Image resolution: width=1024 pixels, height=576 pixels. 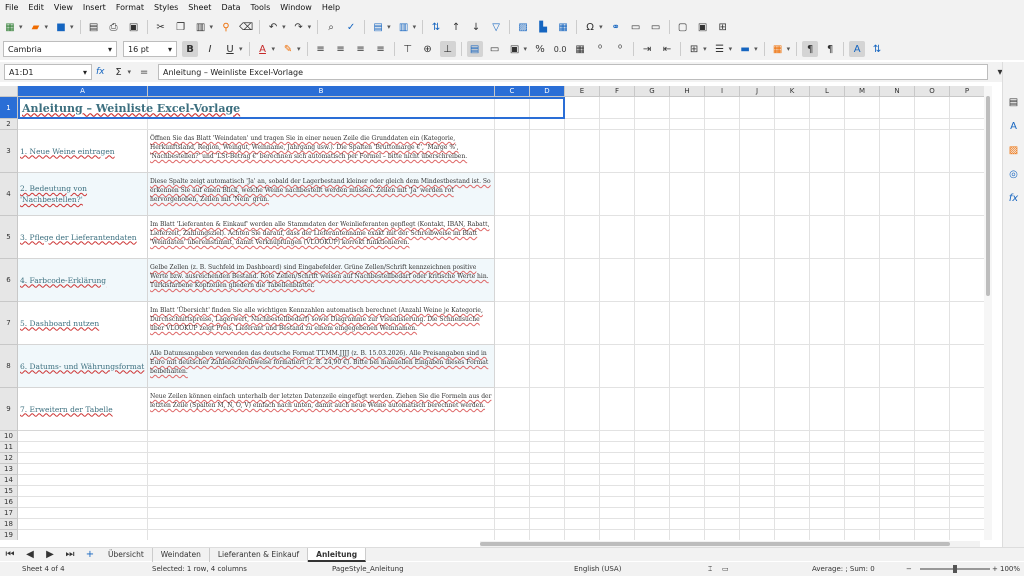 What do you see at coordinates (201, 27) in the screenshot?
I see `paste-icon: ▥` at bounding box center [201, 27].